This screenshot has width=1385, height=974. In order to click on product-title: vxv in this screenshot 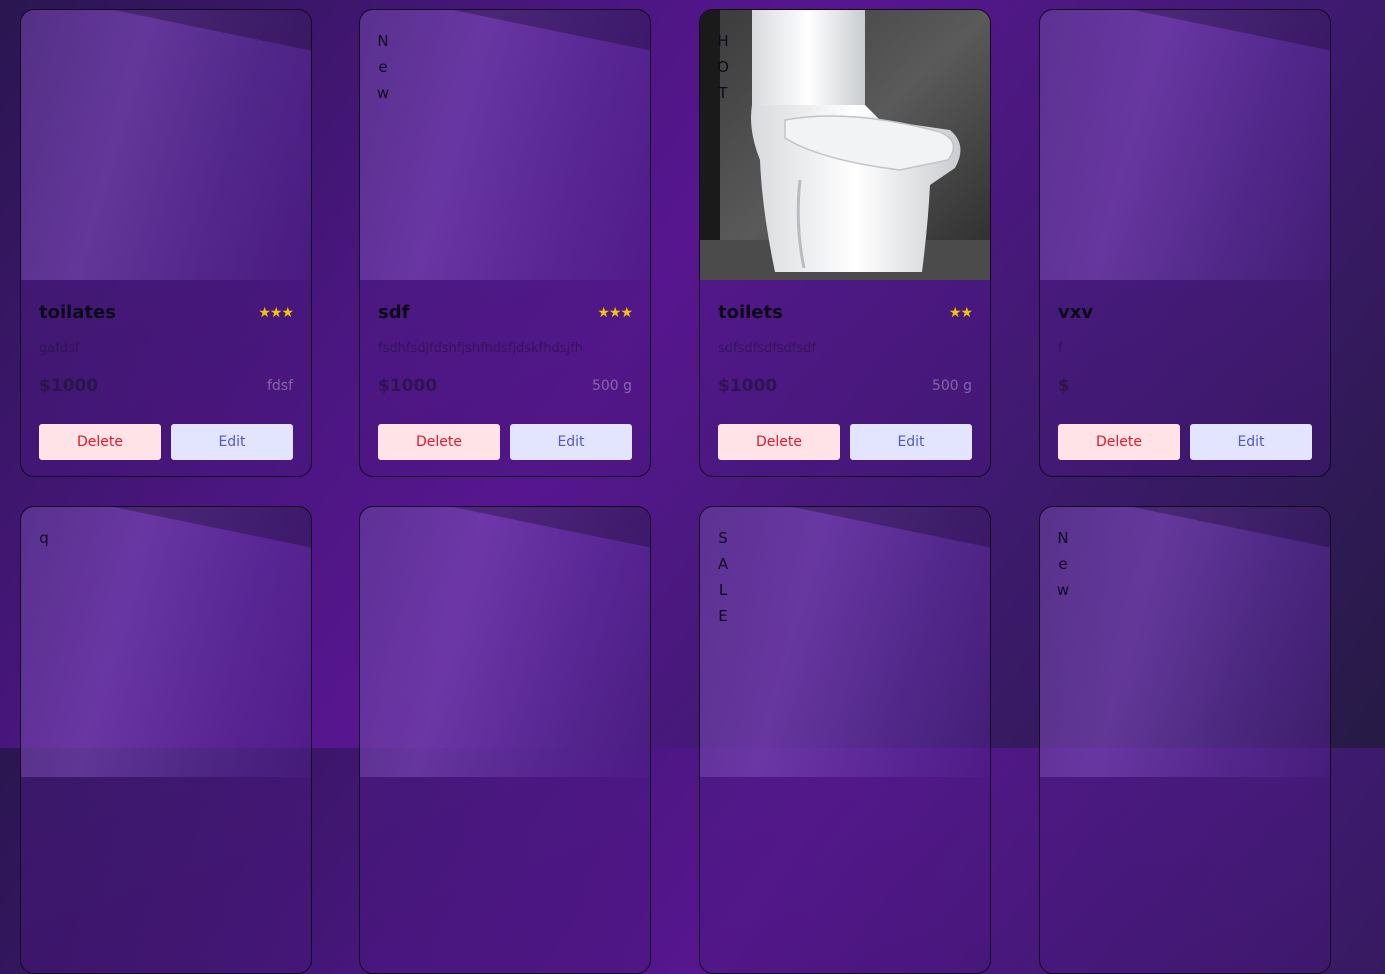, I will do `click(1076, 312)`.